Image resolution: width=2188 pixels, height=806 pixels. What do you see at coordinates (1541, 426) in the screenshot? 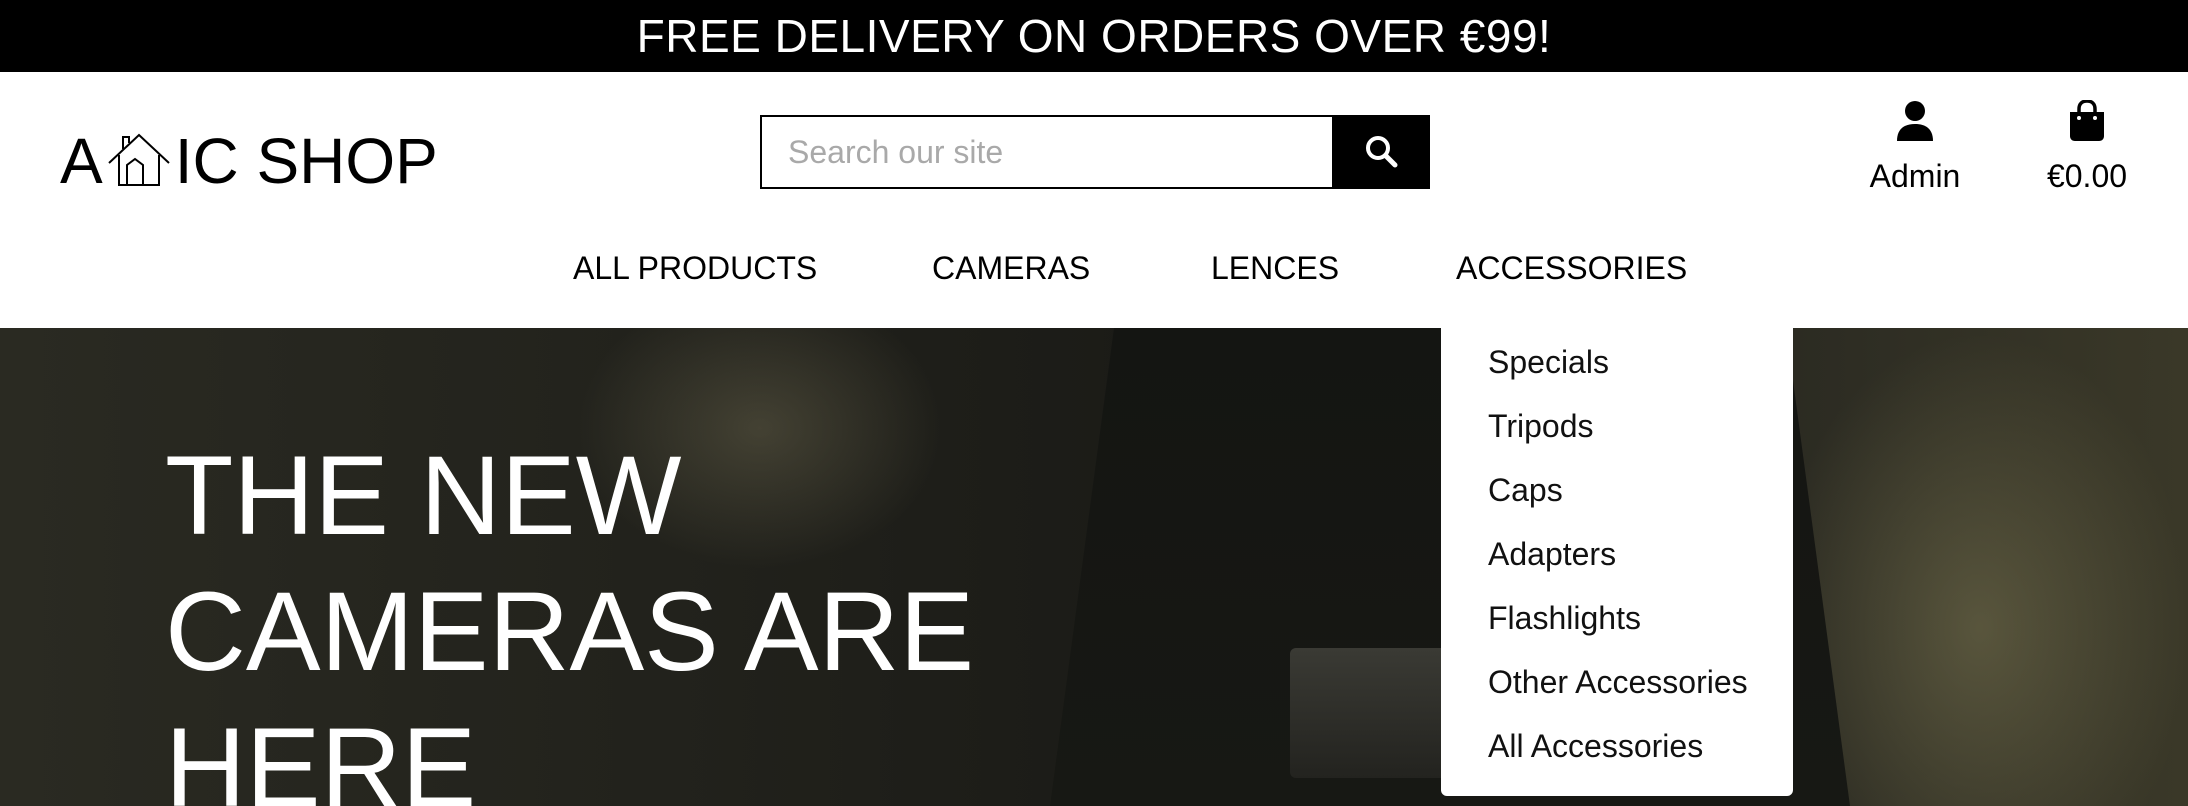
I see `dropdown-item-tripods: Tripods` at bounding box center [1541, 426].